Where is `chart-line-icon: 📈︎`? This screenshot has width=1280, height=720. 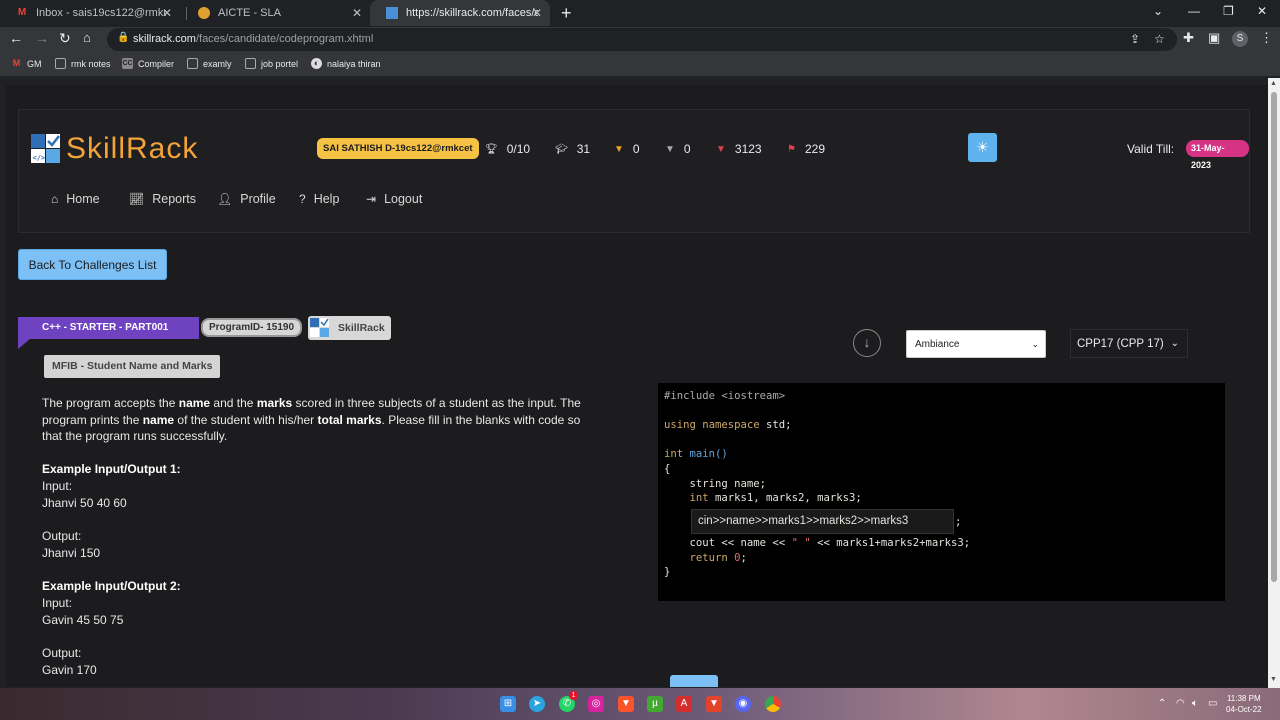 chart-line-icon: 📈︎ is located at coordinates (137, 199).